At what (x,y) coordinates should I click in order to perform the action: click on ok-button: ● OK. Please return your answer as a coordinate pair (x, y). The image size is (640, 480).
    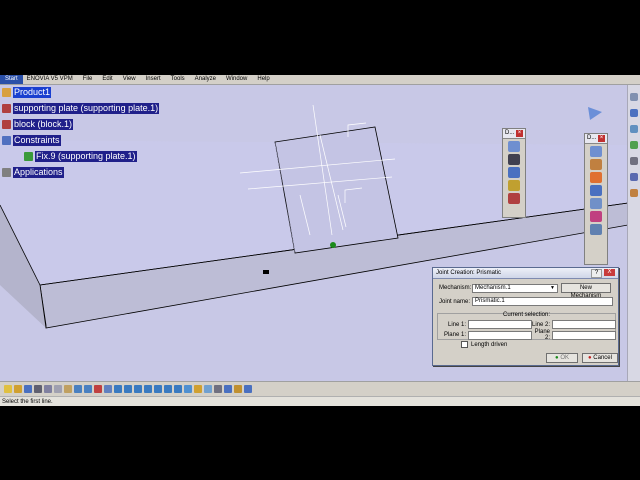
    Looking at the image, I should click on (562, 358).